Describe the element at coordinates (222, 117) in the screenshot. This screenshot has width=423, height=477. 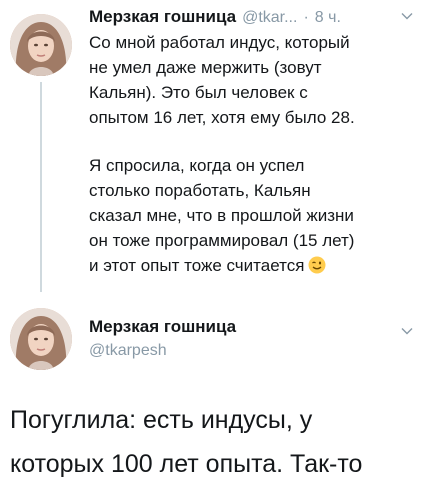
I see `text-line: опытом 16 лет, хотя ему было 28.` at that location.